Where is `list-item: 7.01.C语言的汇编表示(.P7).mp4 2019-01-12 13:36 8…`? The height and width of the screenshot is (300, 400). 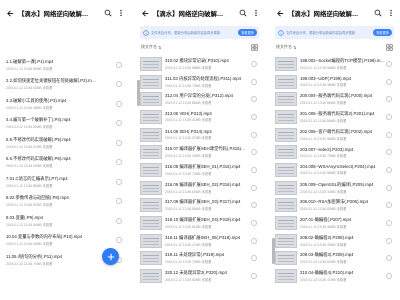 list-item: 7.01.C语言的汇编表示(.P7).mp4 2019-01-12 13:36 8… is located at coordinates (64, 182).